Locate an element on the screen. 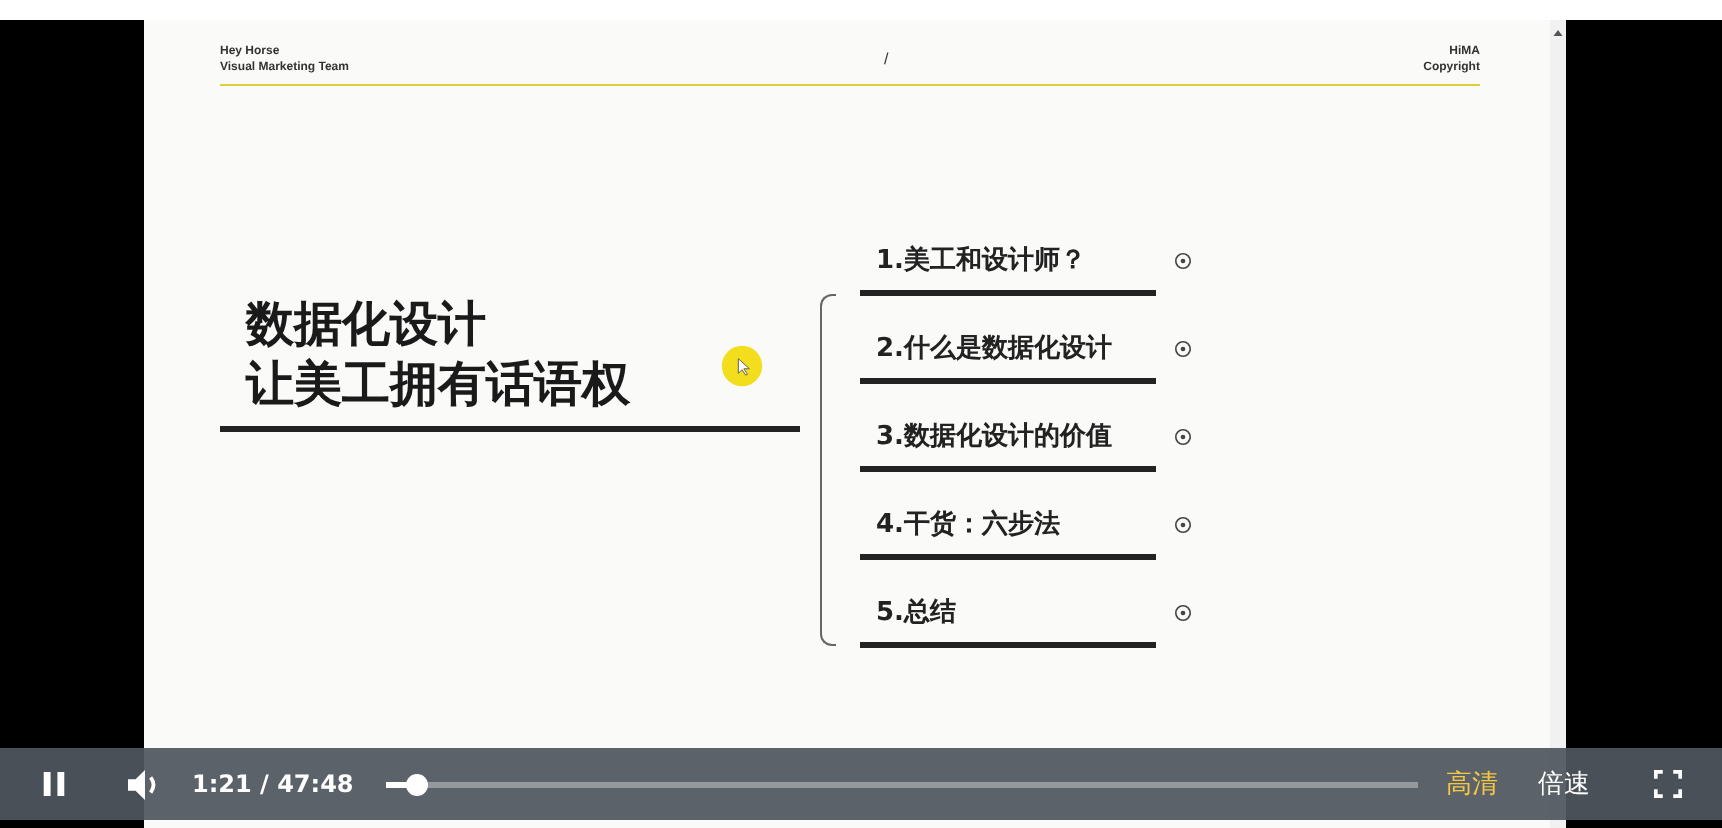 Image resolution: width=1722 pixels, height=828 pixels. quality-button: 高清 is located at coordinates (1471, 784).